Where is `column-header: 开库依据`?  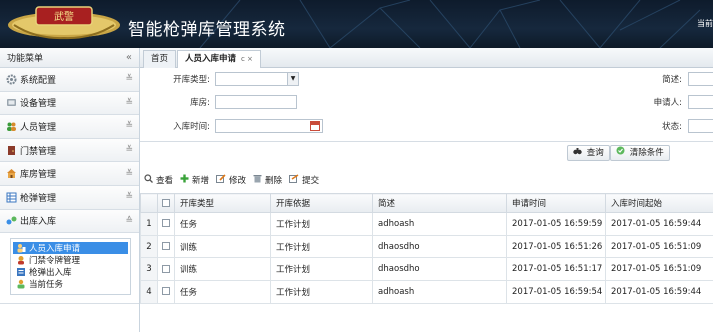 column-header: 开库依据 is located at coordinates (321, 203).